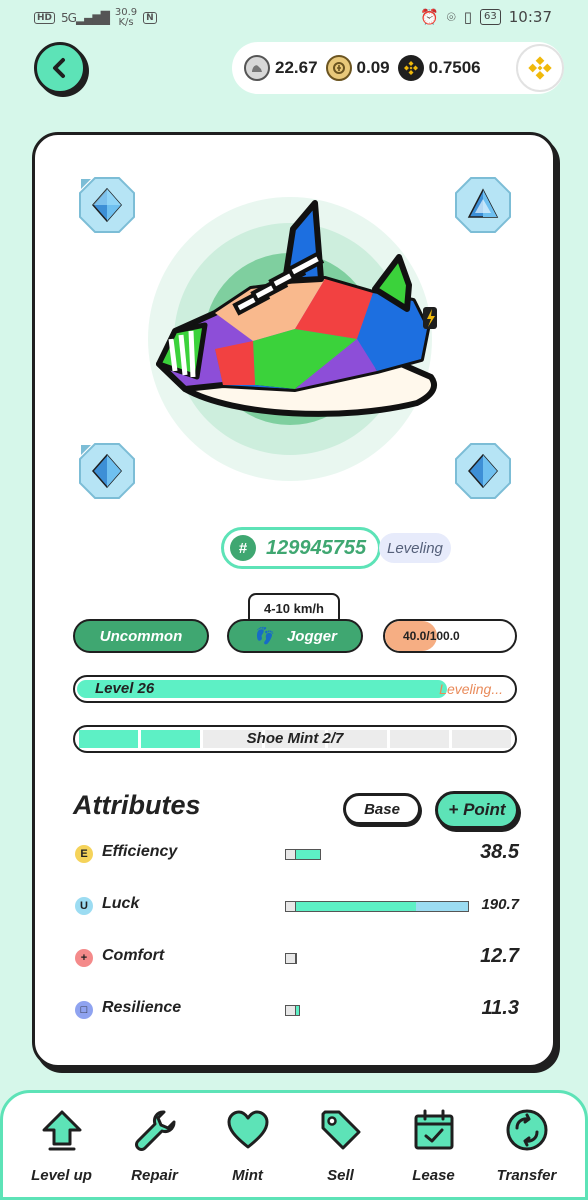 The image size is (588, 1200). I want to click on bnb-balance: 0.7506, so click(439, 68).